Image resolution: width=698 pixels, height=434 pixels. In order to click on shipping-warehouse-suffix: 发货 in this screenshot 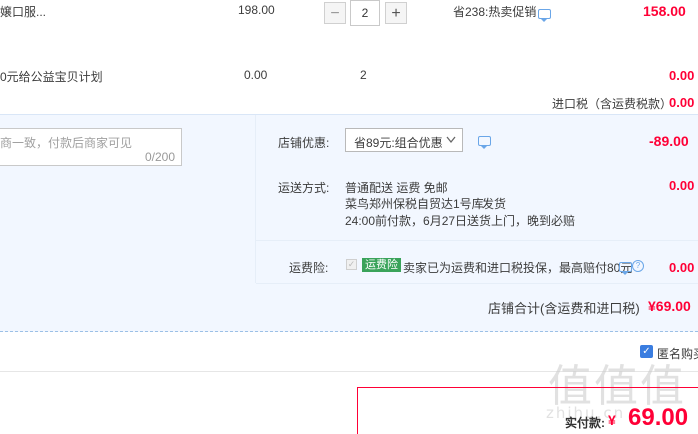, I will do `click(494, 204)`.